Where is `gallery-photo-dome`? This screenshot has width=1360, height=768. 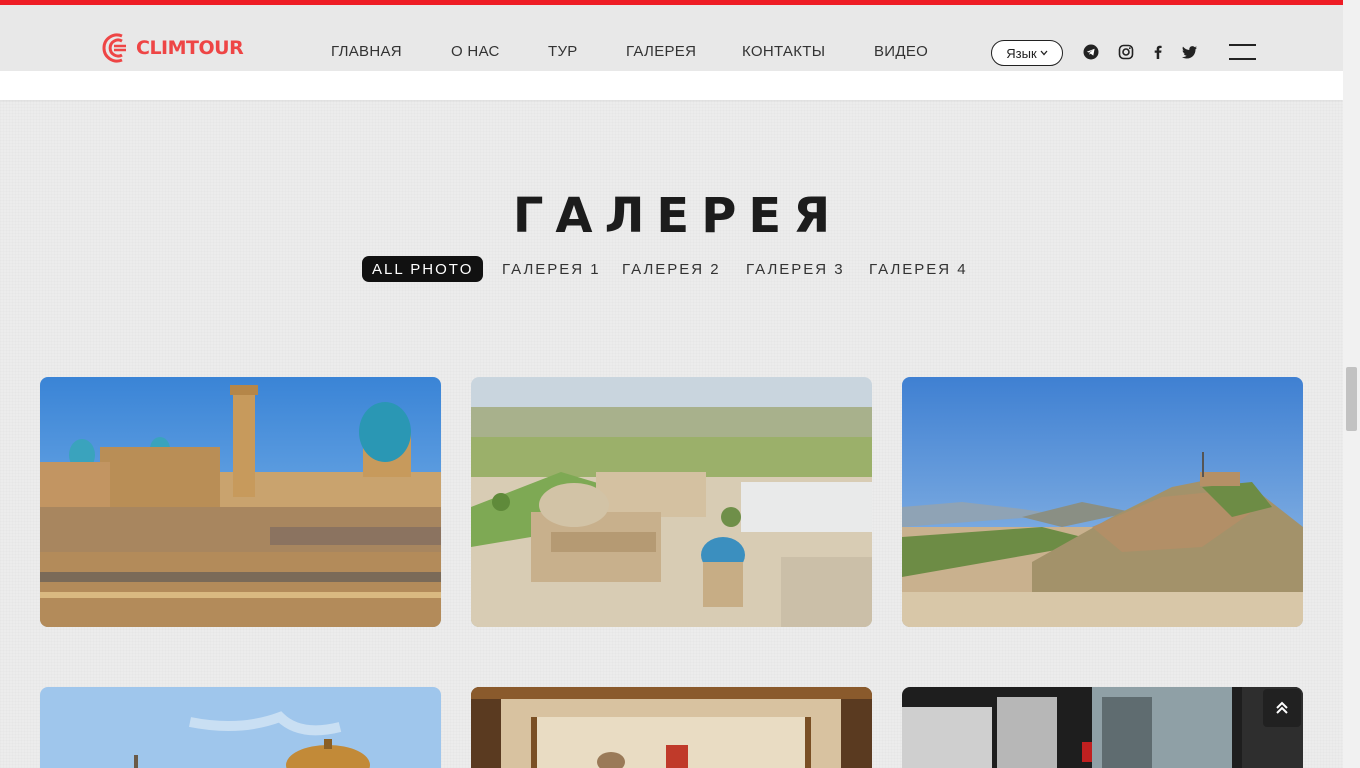
gallery-photo-dome is located at coordinates (240, 727).